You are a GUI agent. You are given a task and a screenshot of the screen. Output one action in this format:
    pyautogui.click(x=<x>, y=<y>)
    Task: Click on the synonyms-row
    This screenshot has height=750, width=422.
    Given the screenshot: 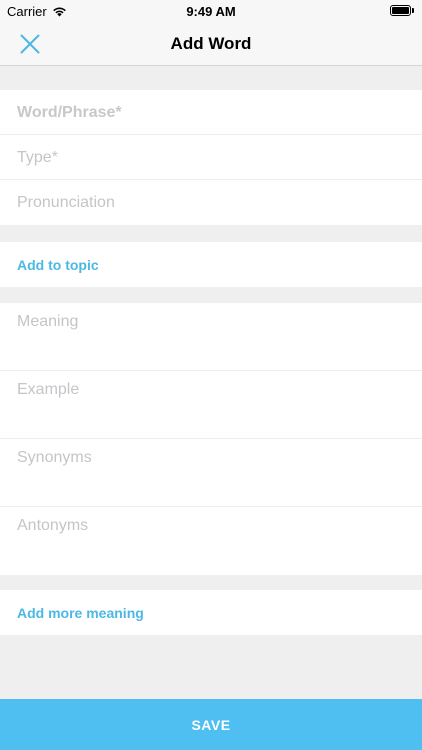 What is the action you would take?
    pyautogui.click(x=211, y=473)
    